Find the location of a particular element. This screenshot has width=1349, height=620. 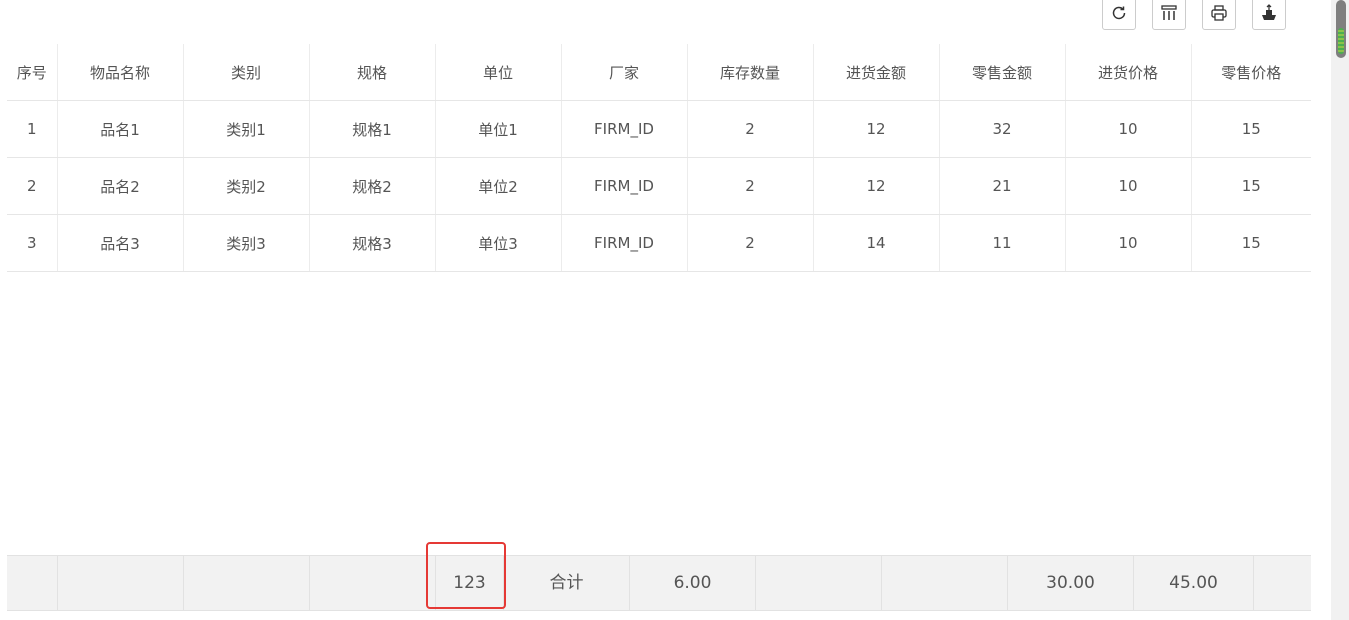

table-row: 2 品名2 类别2 规格2 单位2 FIRM_ID 2 12 21 10 15 is located at coordinates (659, 186).